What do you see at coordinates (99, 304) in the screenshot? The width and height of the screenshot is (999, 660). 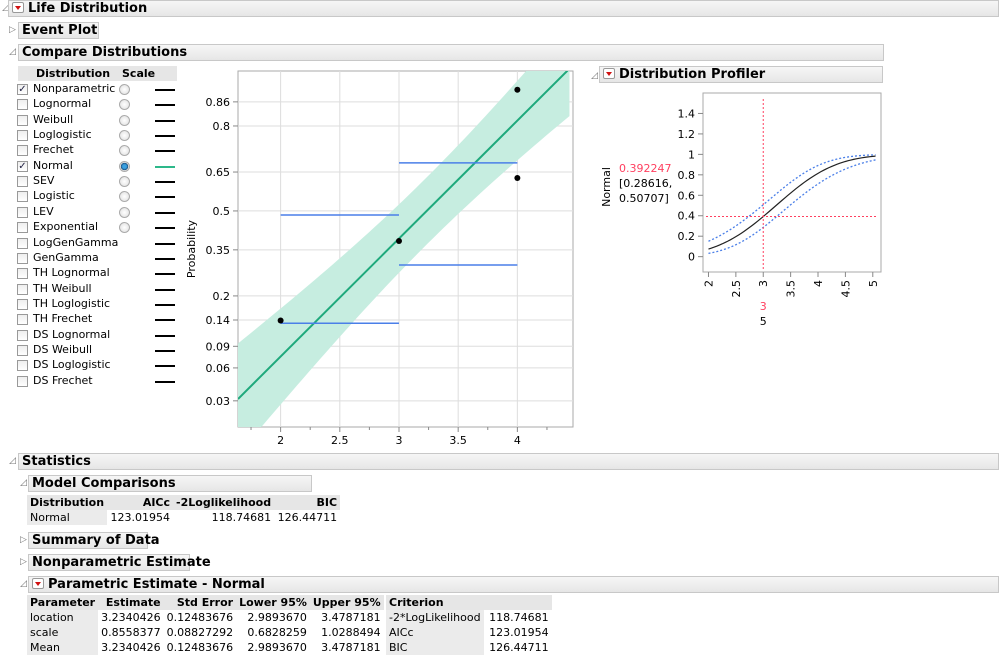 I see `distribution-row: TH Loglogistic` at bounding box center [99, 304].